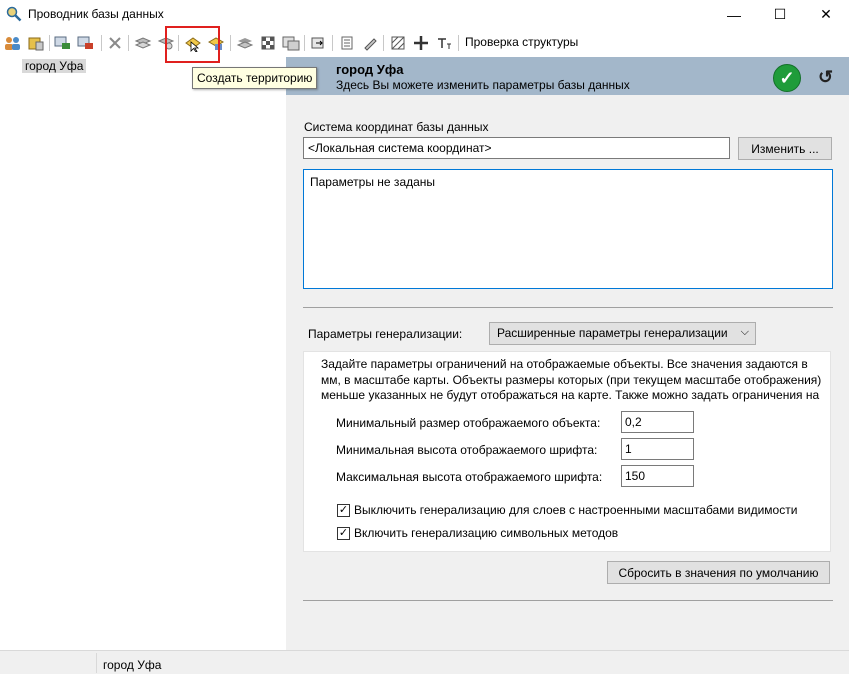  What do you see at coordinates (245, 43) in the screenshot?
I see `layers-icon` at bounding box center [245, 43].